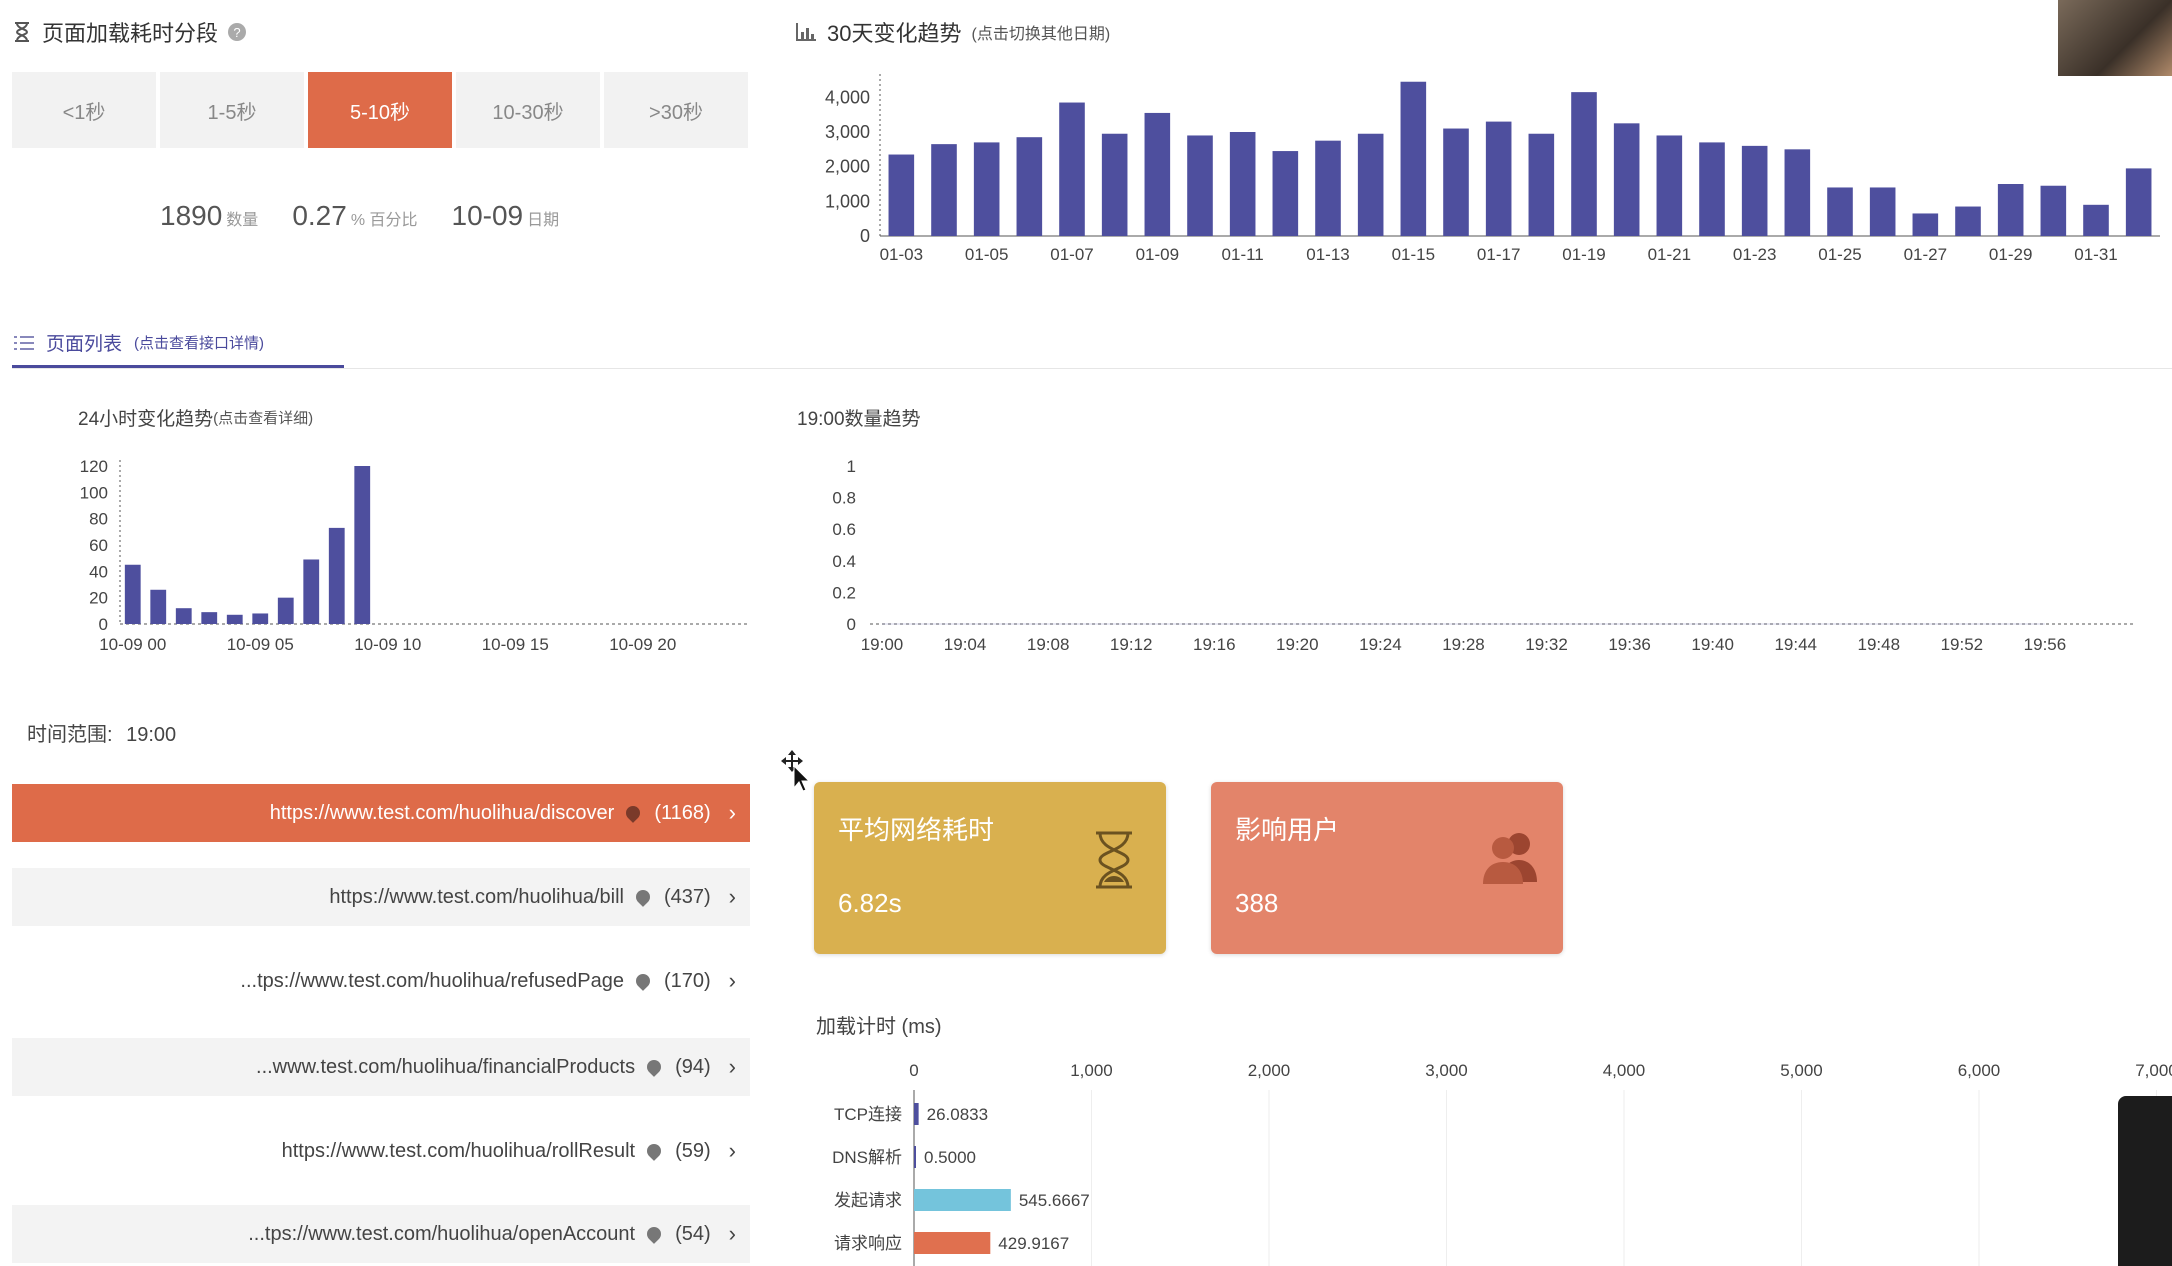  What do you see at coordinates (1243, 254) in the screenshot?
I see `x-tick-label: 01-11` at bounding box center [1243, 254].